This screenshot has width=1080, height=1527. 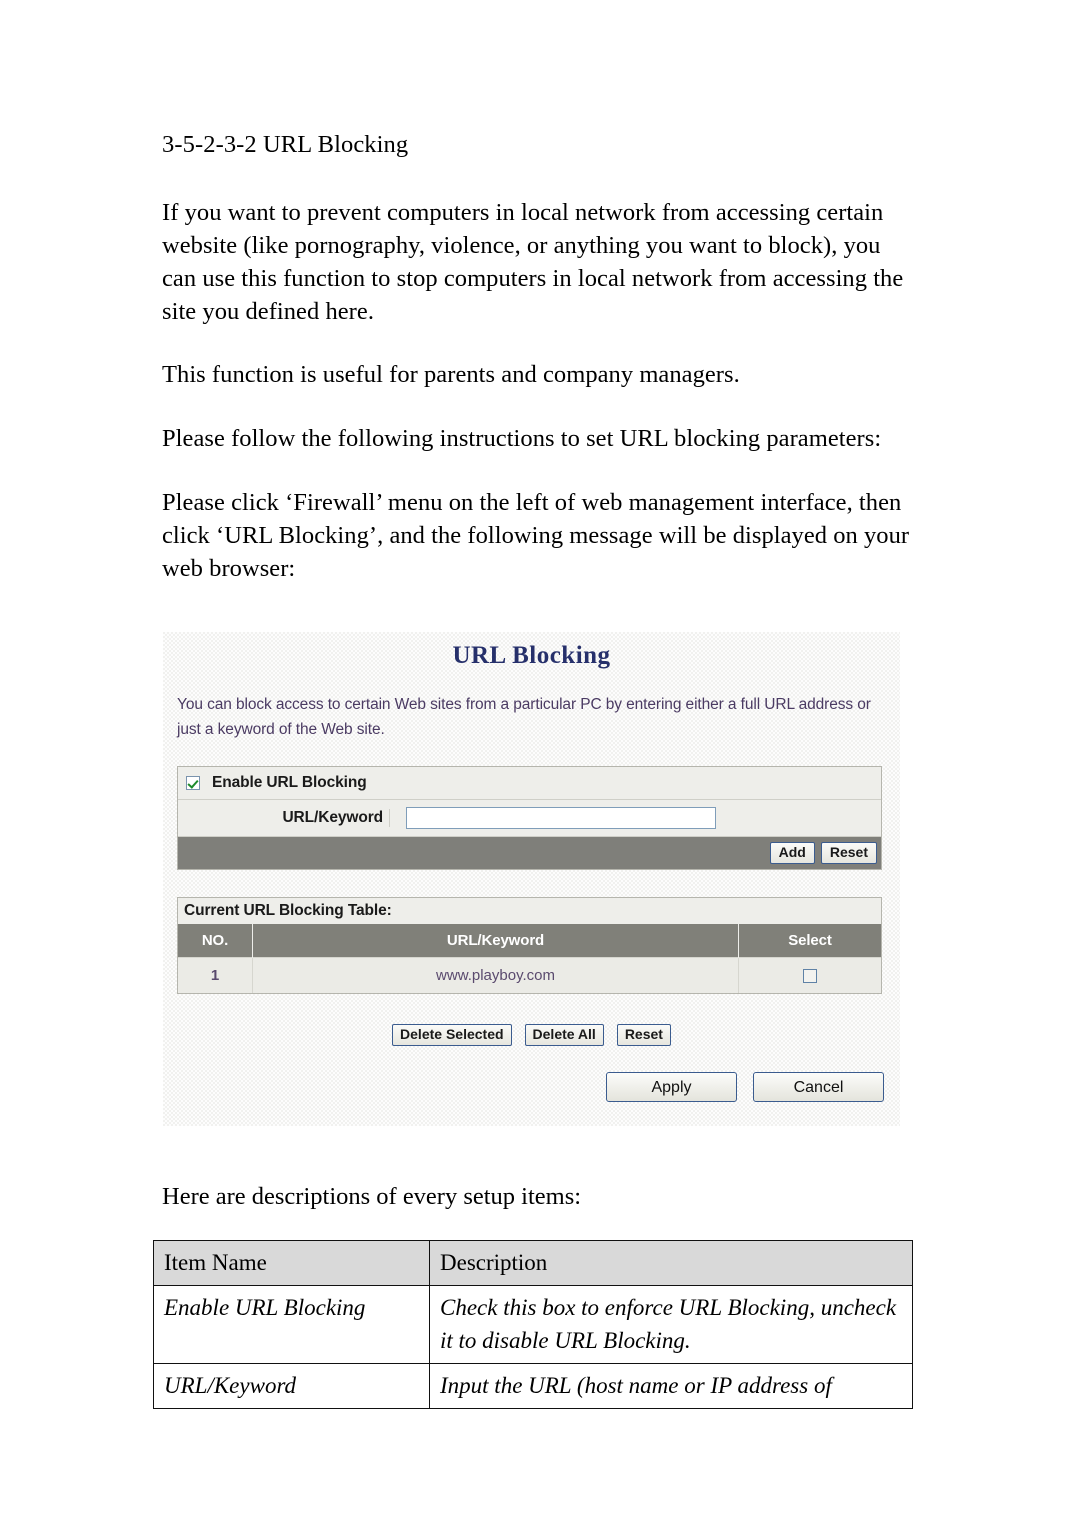 I want to click on cell-row-number: 1, so click(x=215, y=975).